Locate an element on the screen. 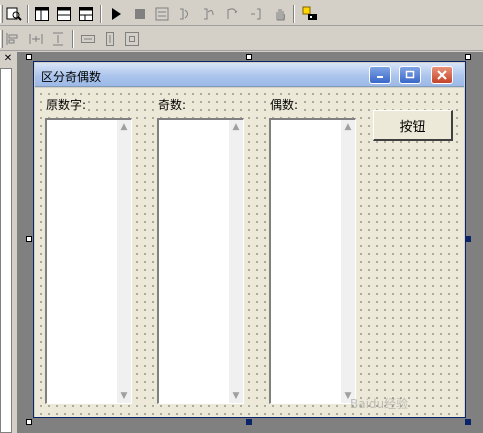 This screenshot has height=433, width=483. step-into-icon is located at coordinates (184, 14).